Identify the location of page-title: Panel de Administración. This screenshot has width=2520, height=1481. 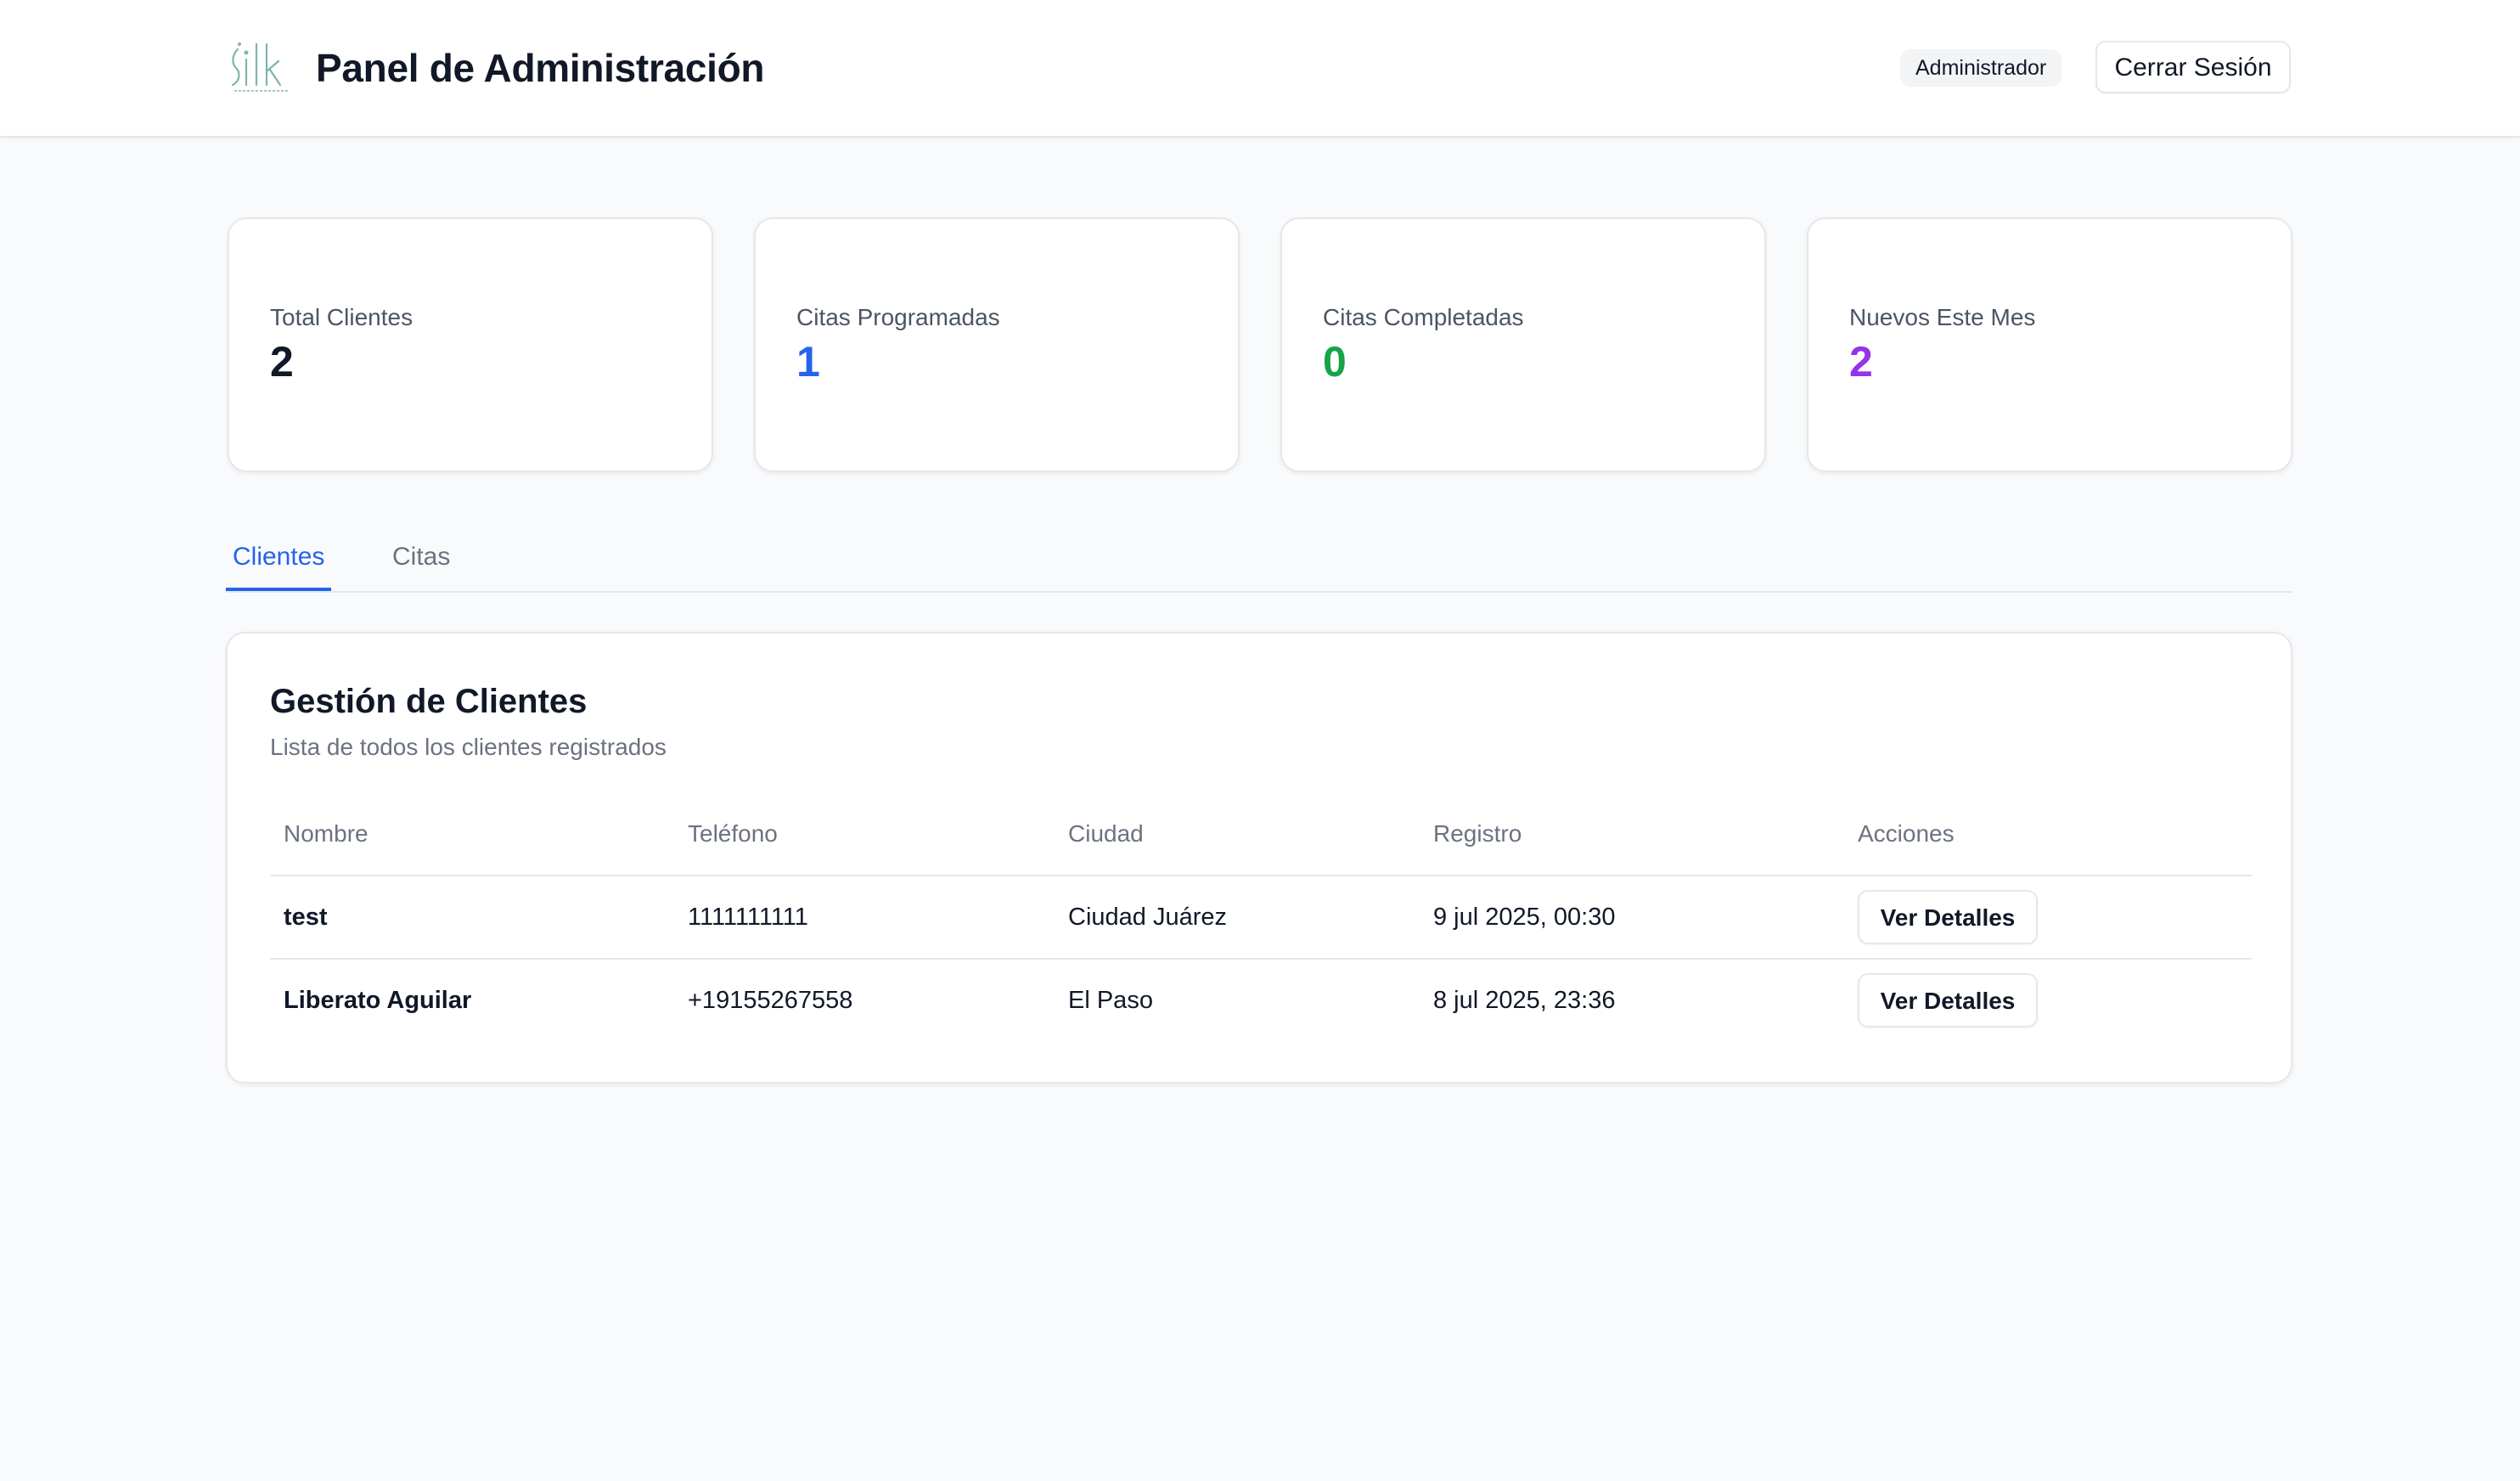
(541, 68).